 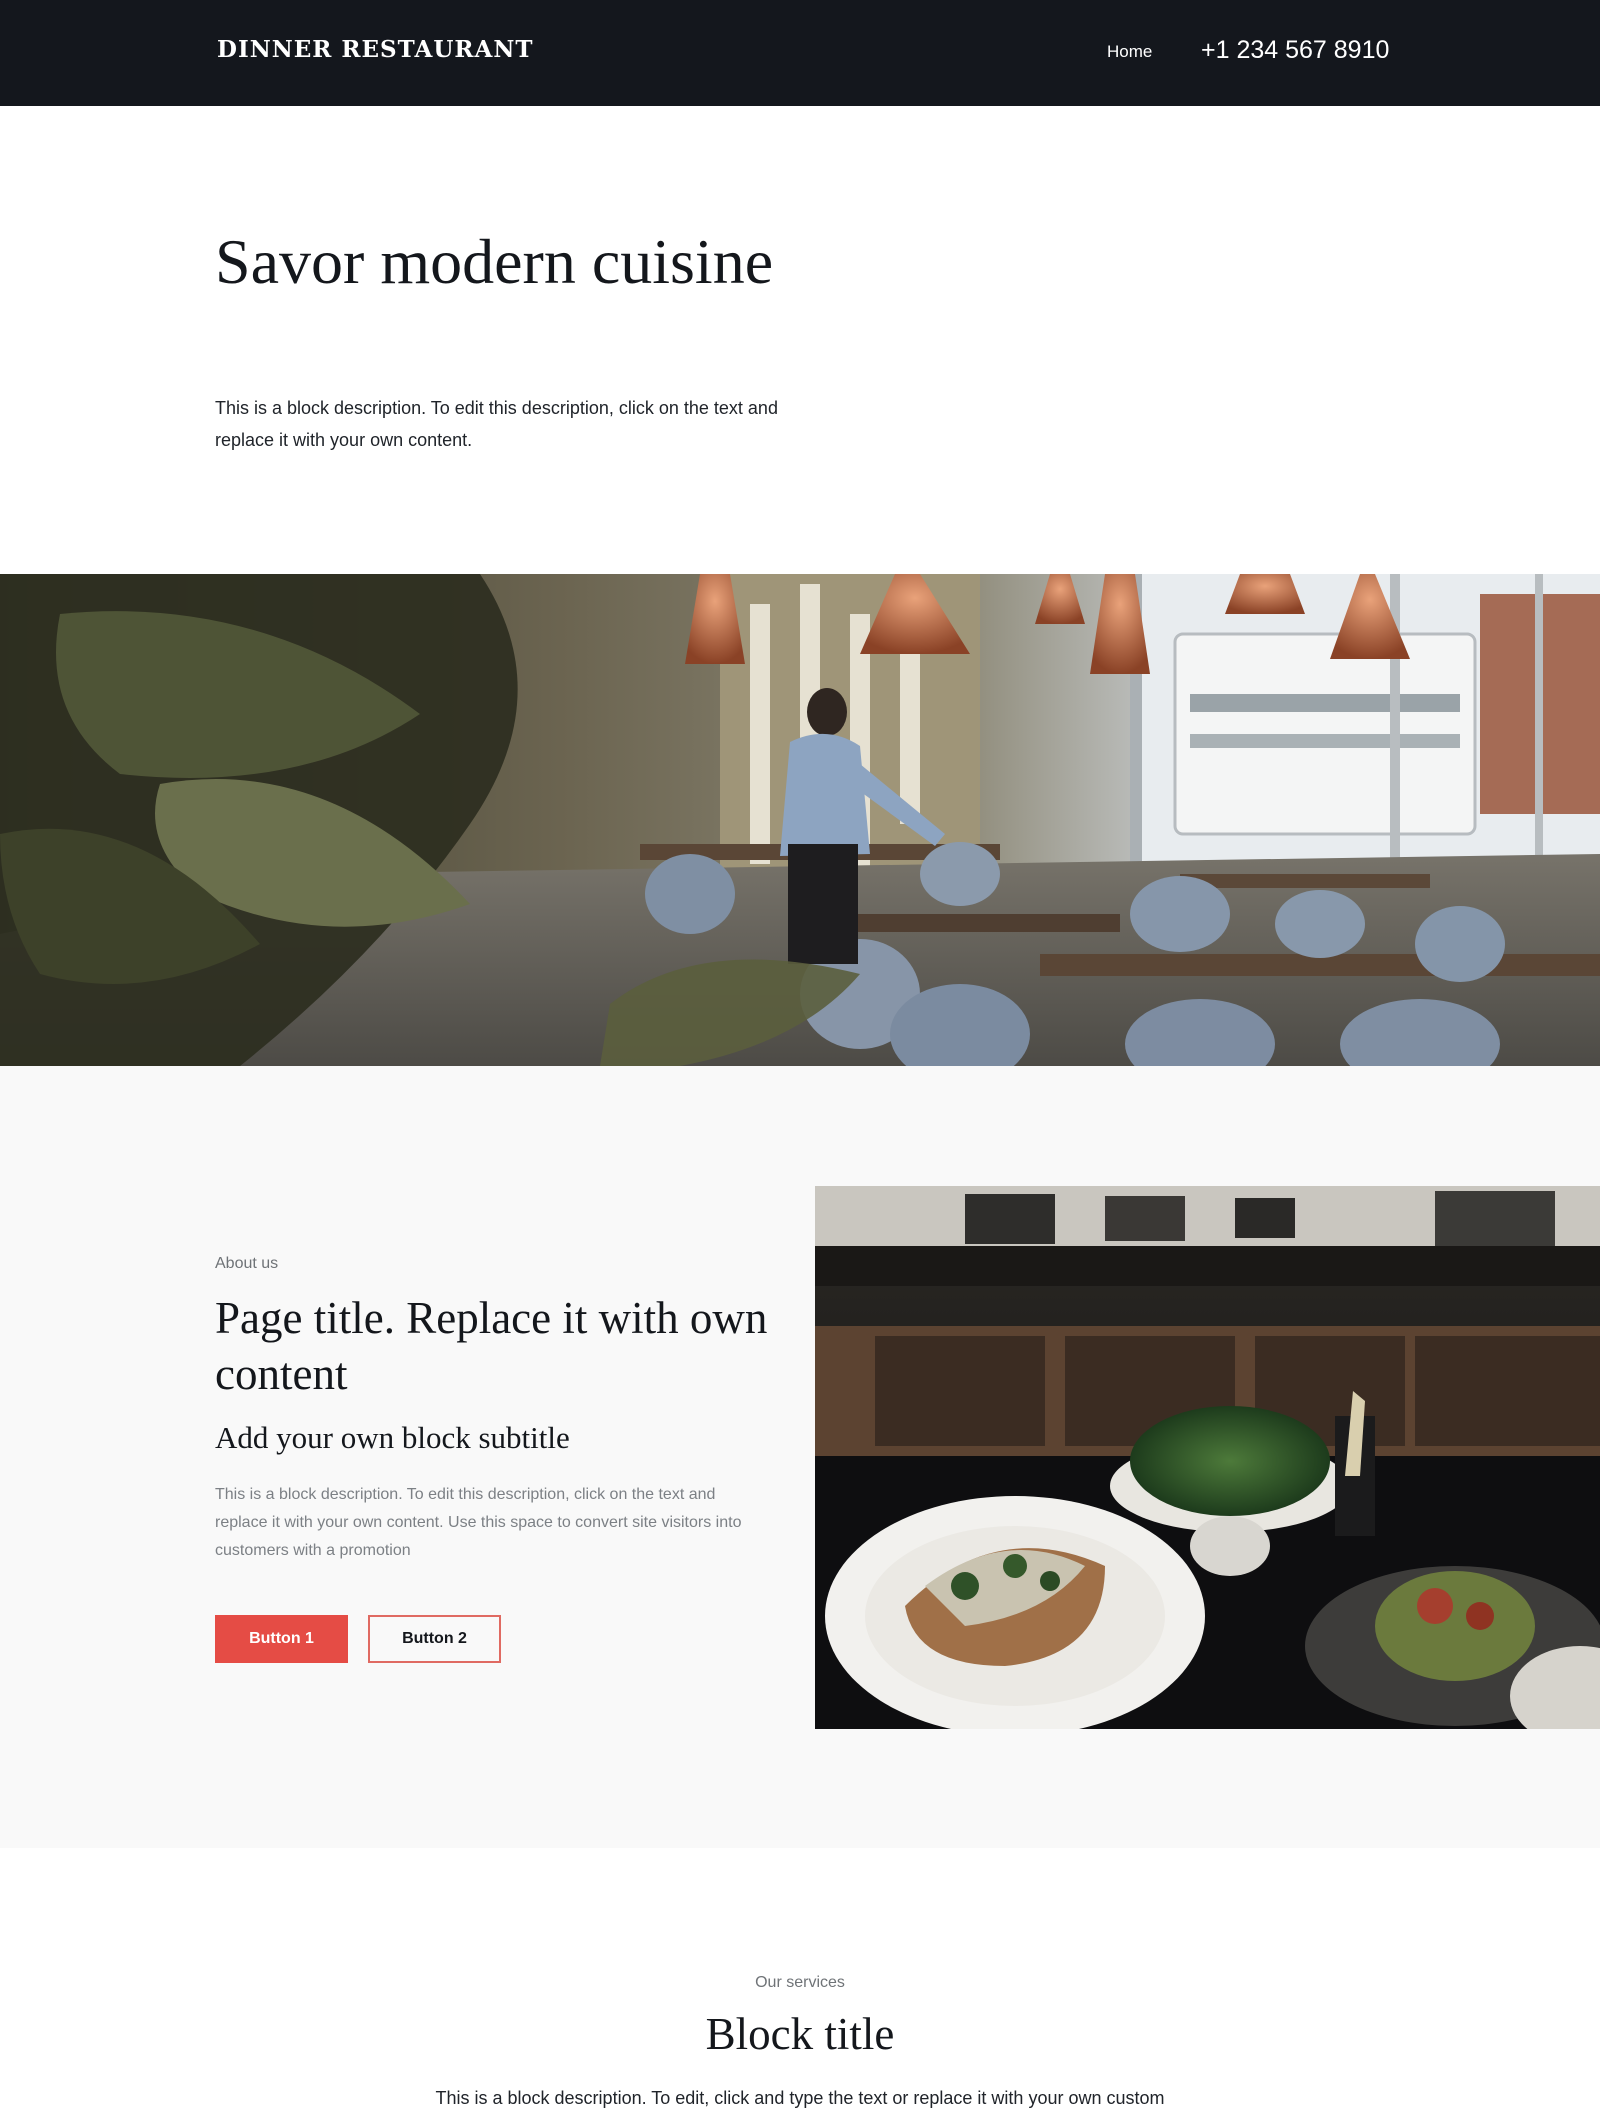 I want to click on about-eyebrow: About us, so click(x=247, y=1263).